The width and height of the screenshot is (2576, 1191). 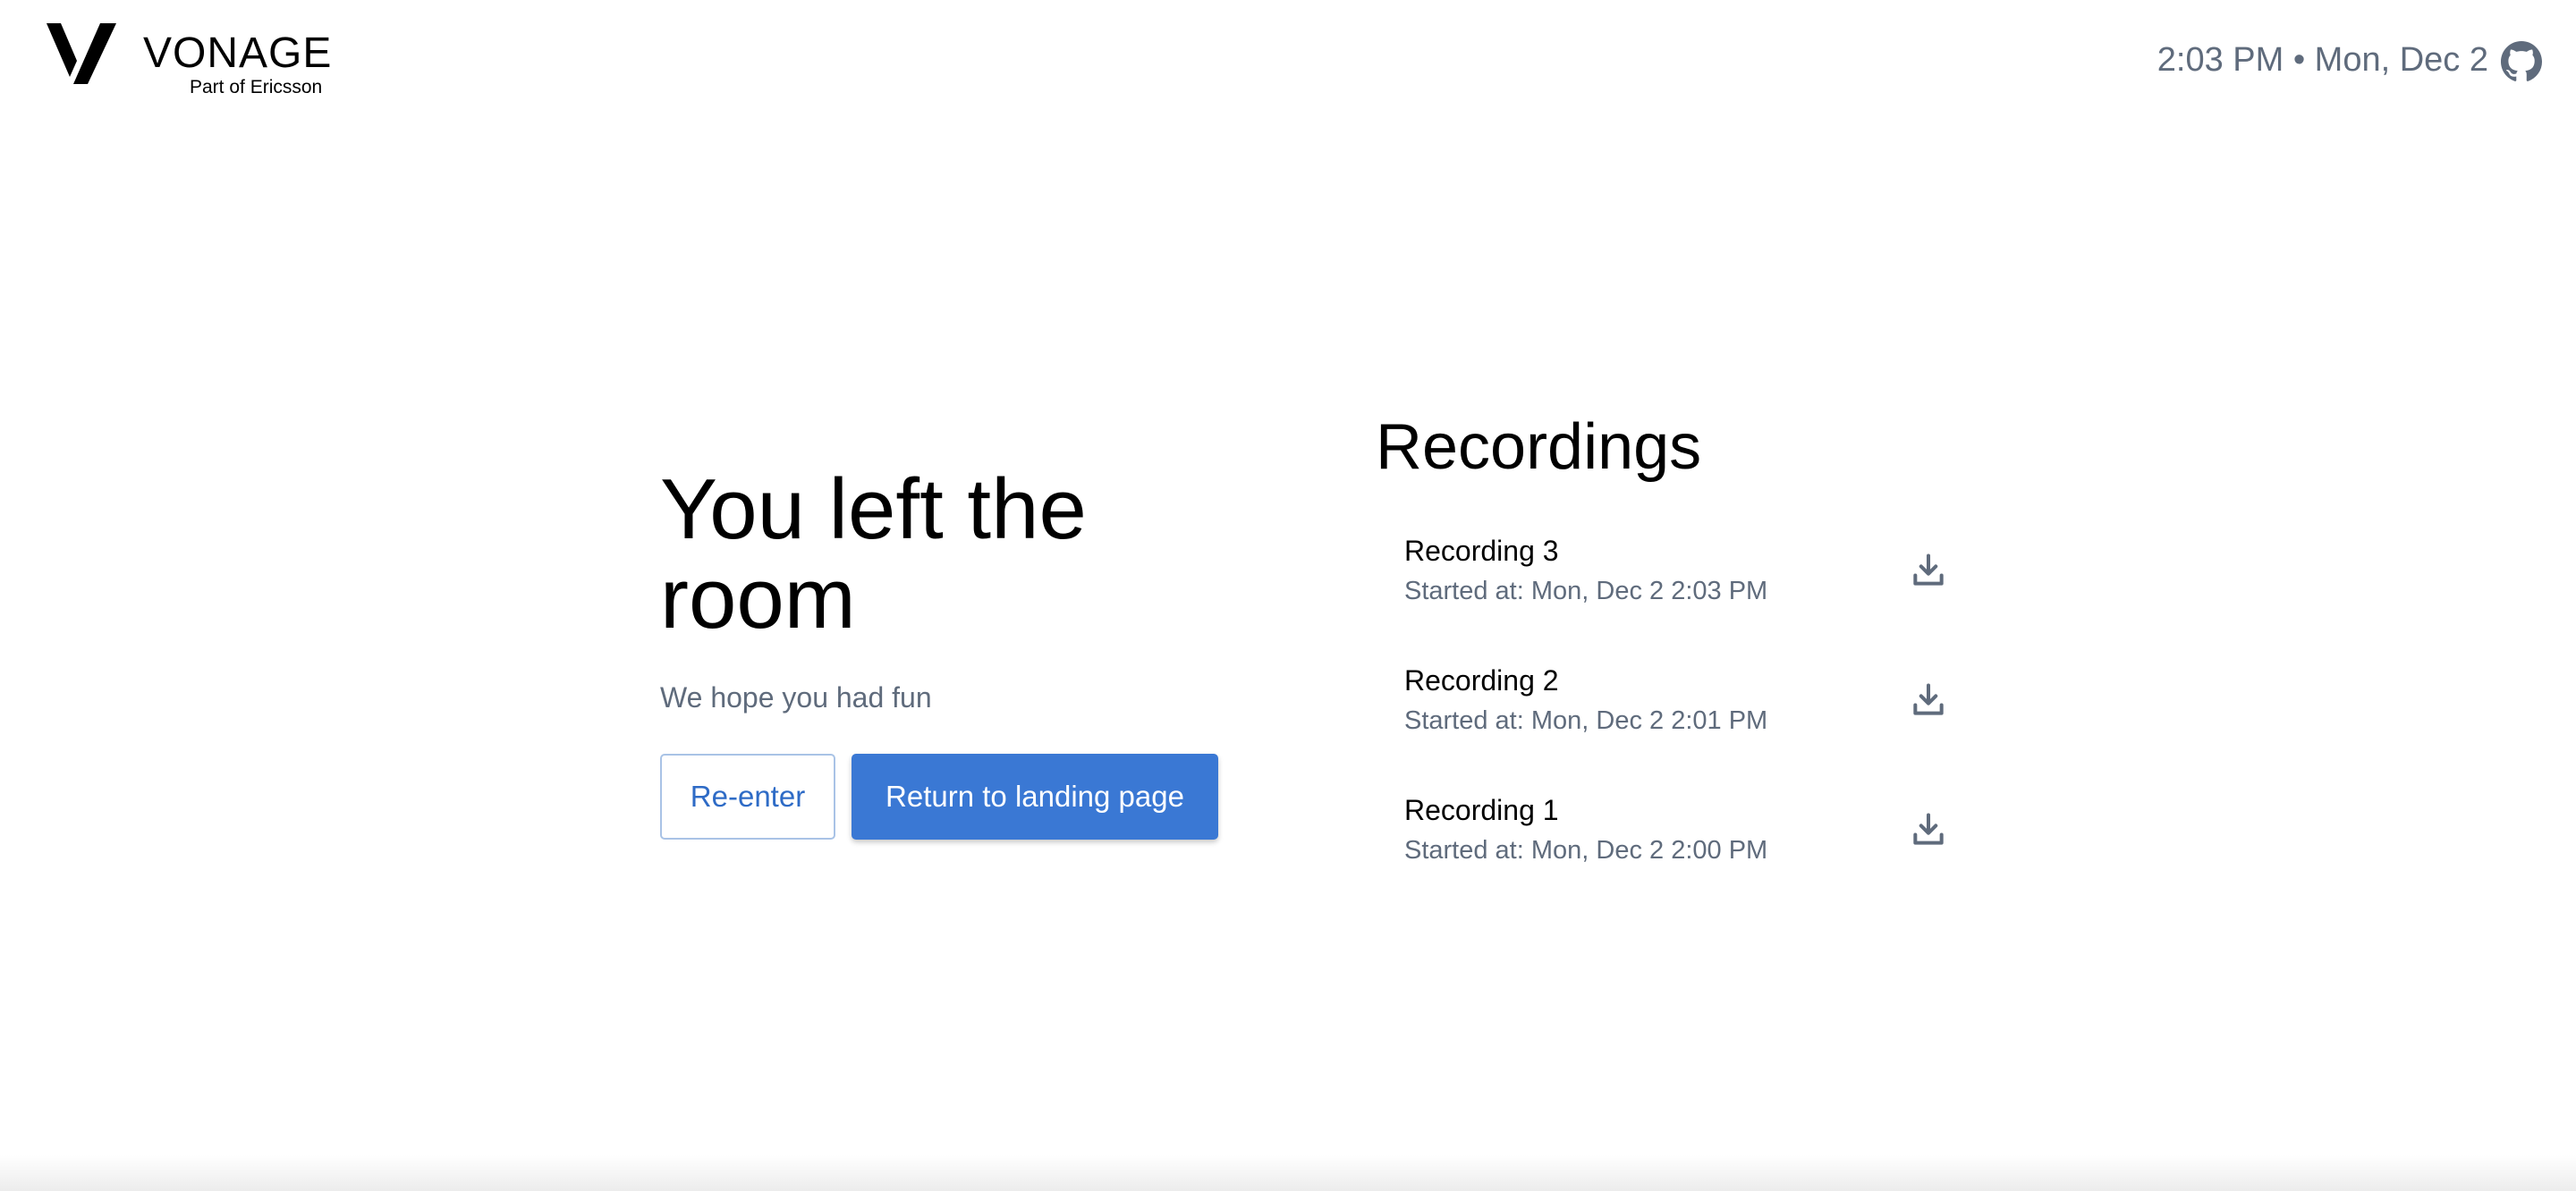 I want to click on action-buttons: Re-enter Return to landing page, so click(x=946, y=797).